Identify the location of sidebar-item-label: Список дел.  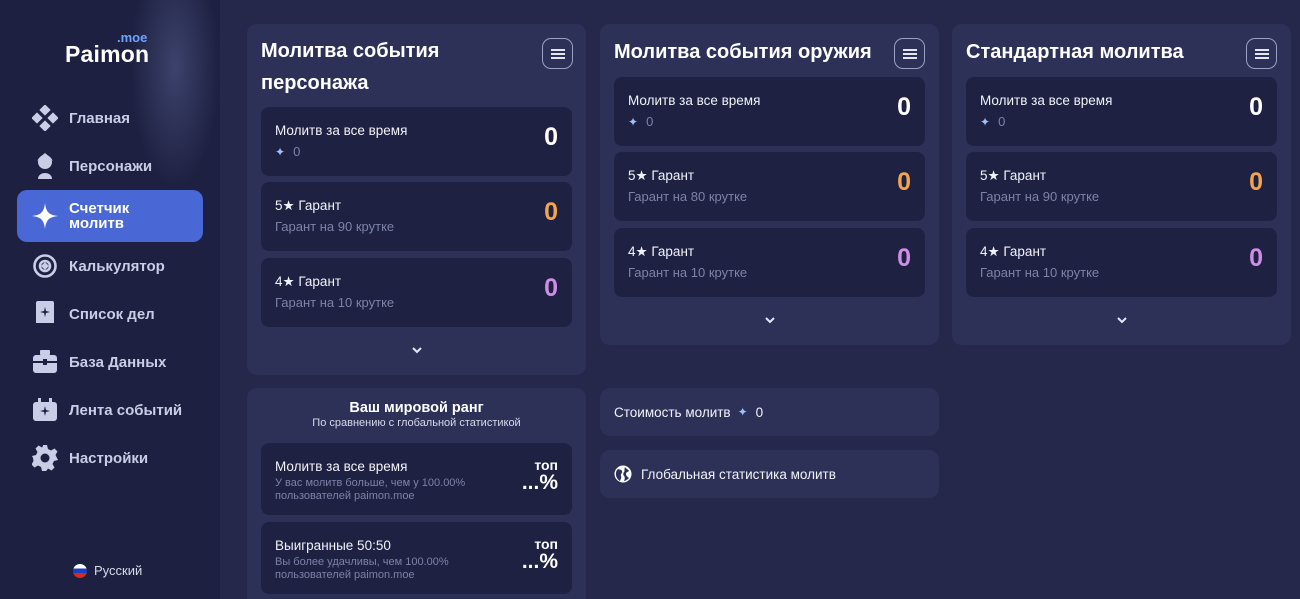
(112, 314).